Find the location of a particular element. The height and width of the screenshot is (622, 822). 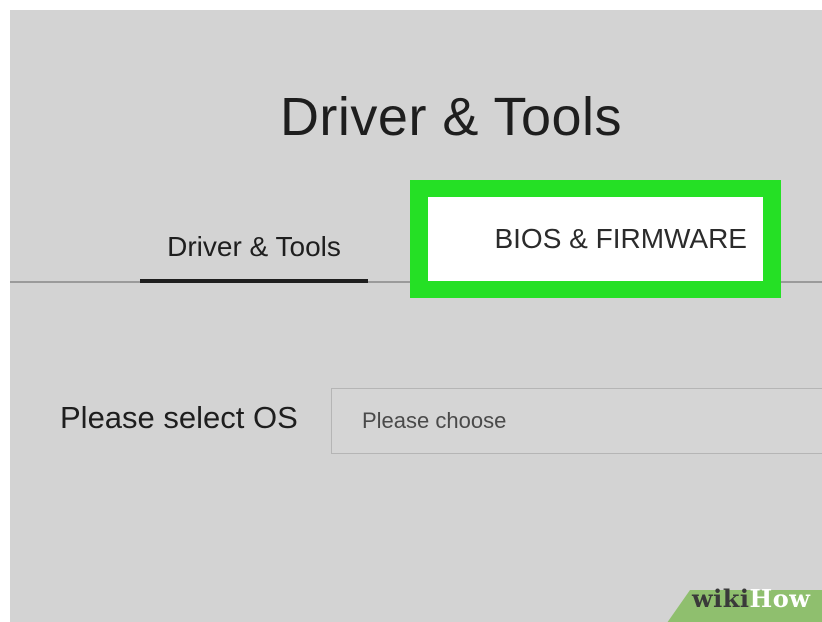

wikihow-watermark: wikiHow is located at coordinates (751, 598).